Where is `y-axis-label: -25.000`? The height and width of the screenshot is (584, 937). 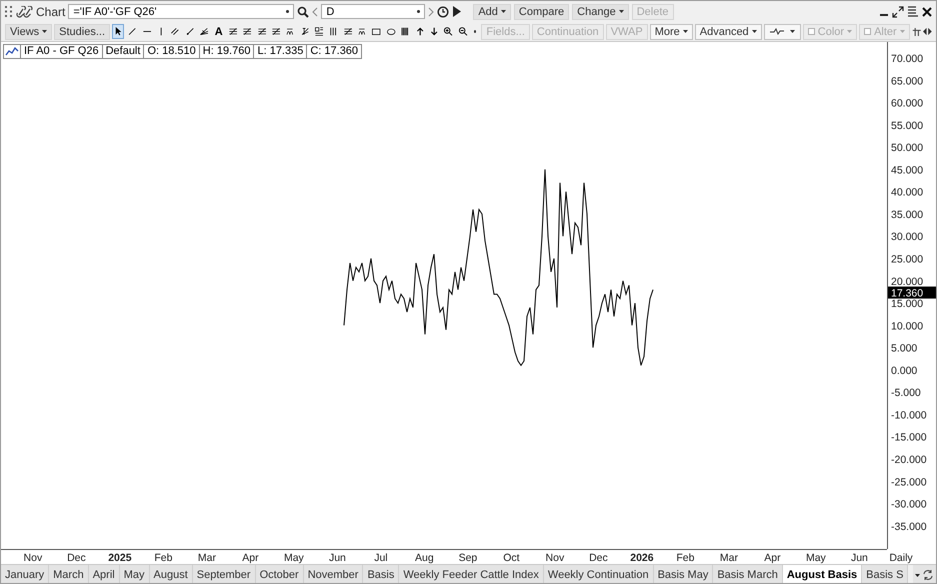 y-axis-label: -25.000 is located at coordinates (909, 482).